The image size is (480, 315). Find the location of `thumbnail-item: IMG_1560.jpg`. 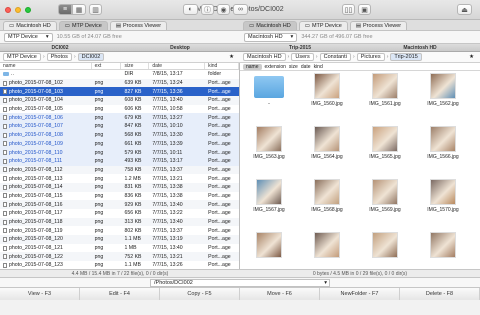

thumbnail-item: IMG_1560.jpg is located at coordinates (327, 90).